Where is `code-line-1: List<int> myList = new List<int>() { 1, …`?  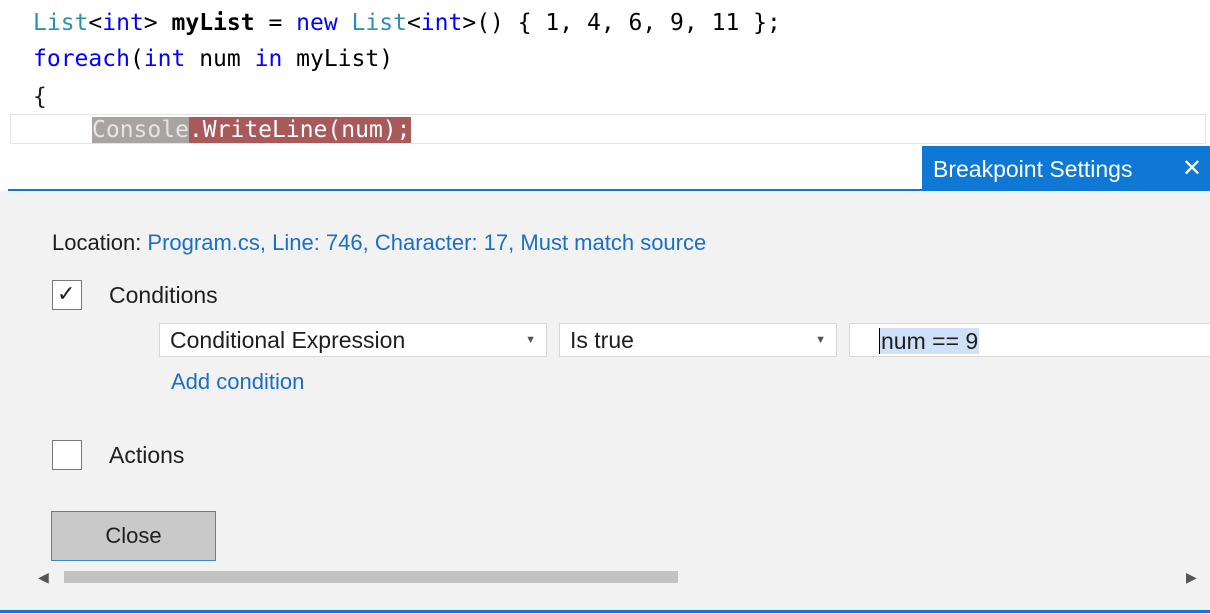 code-line-1: List<int> myList = new List<int>() { 1, … is located at coordinates (407, 23).